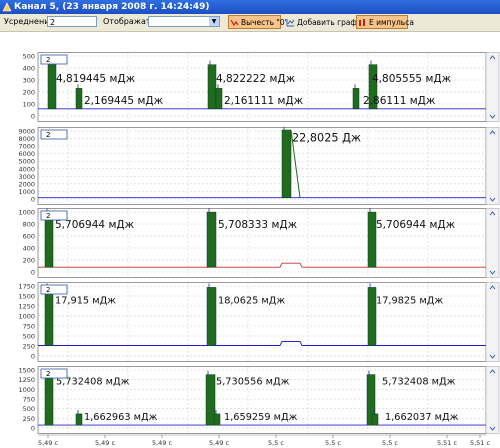  I want to click on energy-annotation: 17,915 мДж, so click(85, 301).